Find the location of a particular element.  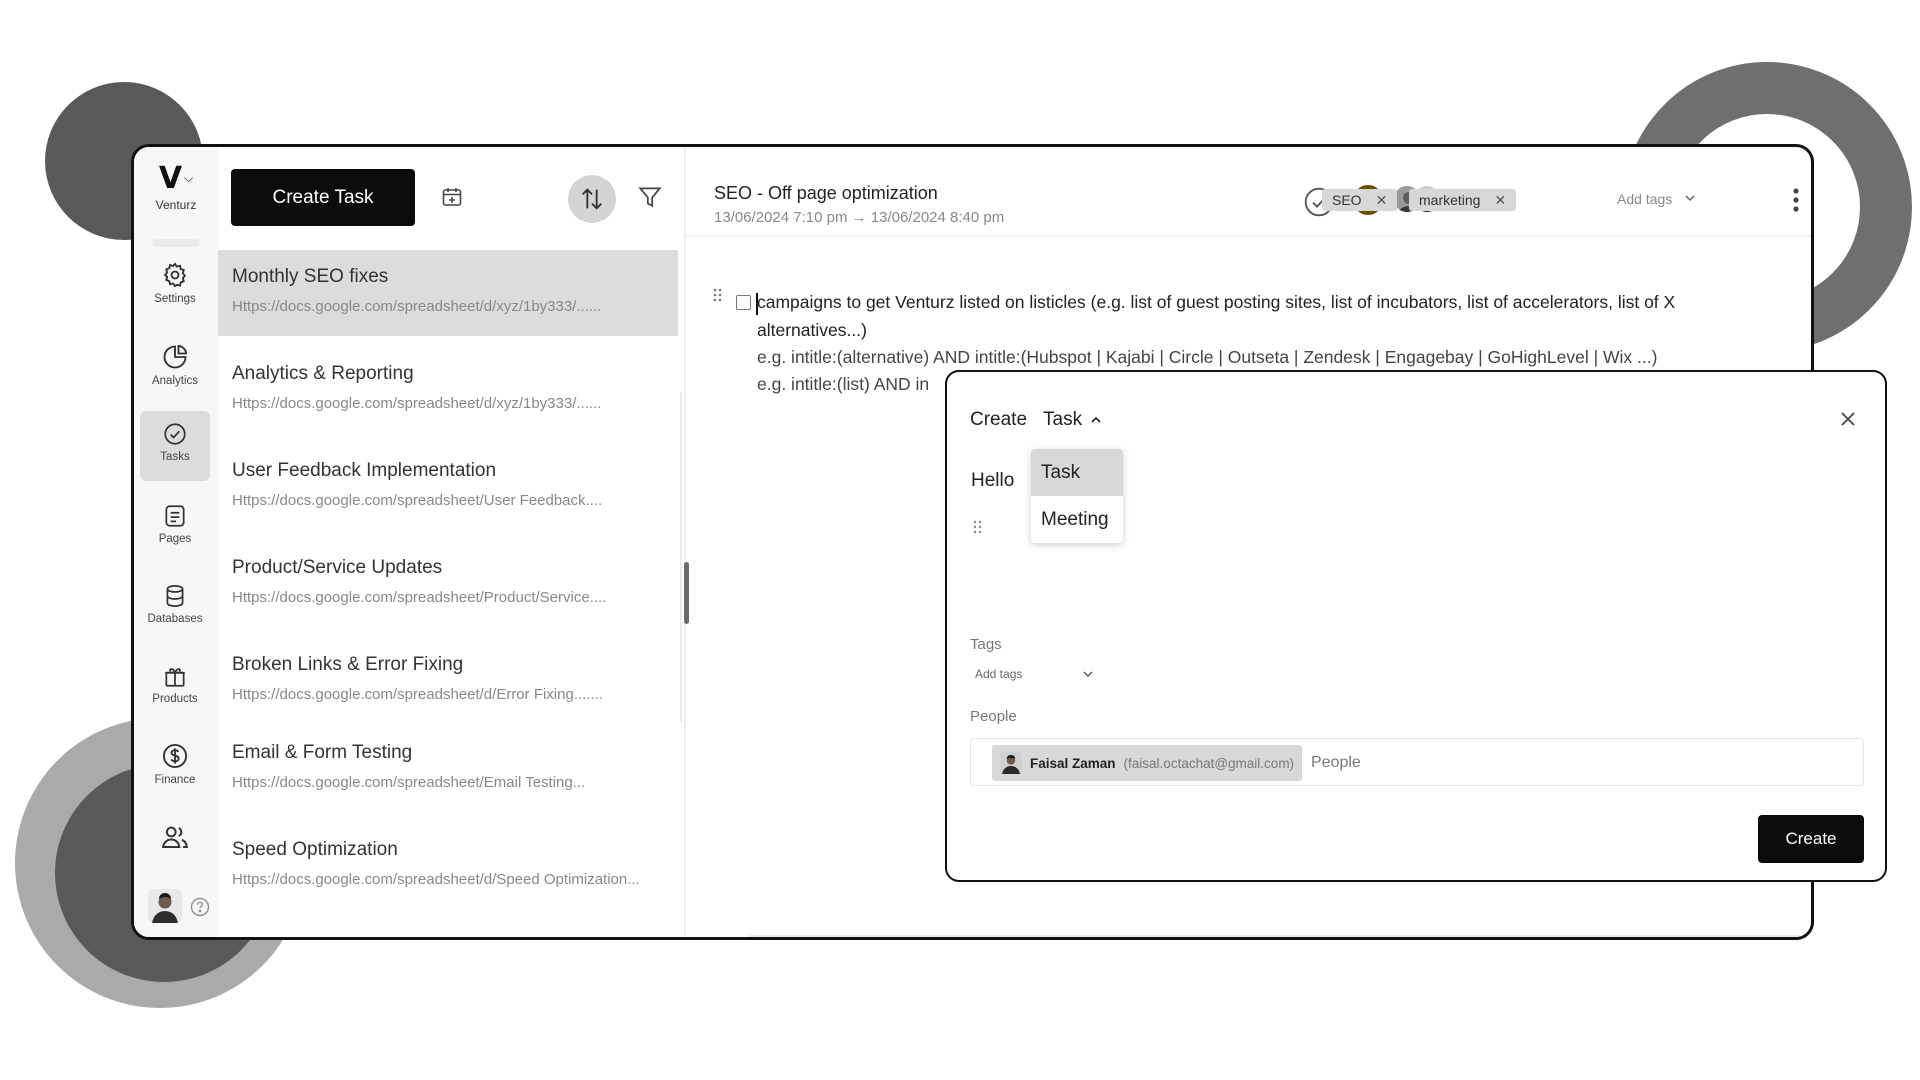

nav-item-analytics: Analytics is located at coordinates (175, 368).